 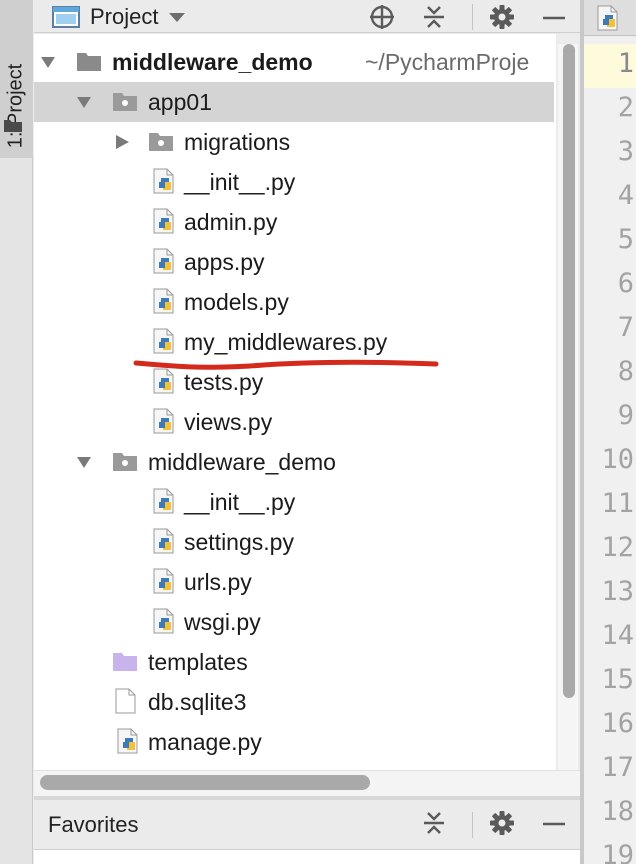 I want to click on tree-row-label: views.py, so click(x=228, y=422).